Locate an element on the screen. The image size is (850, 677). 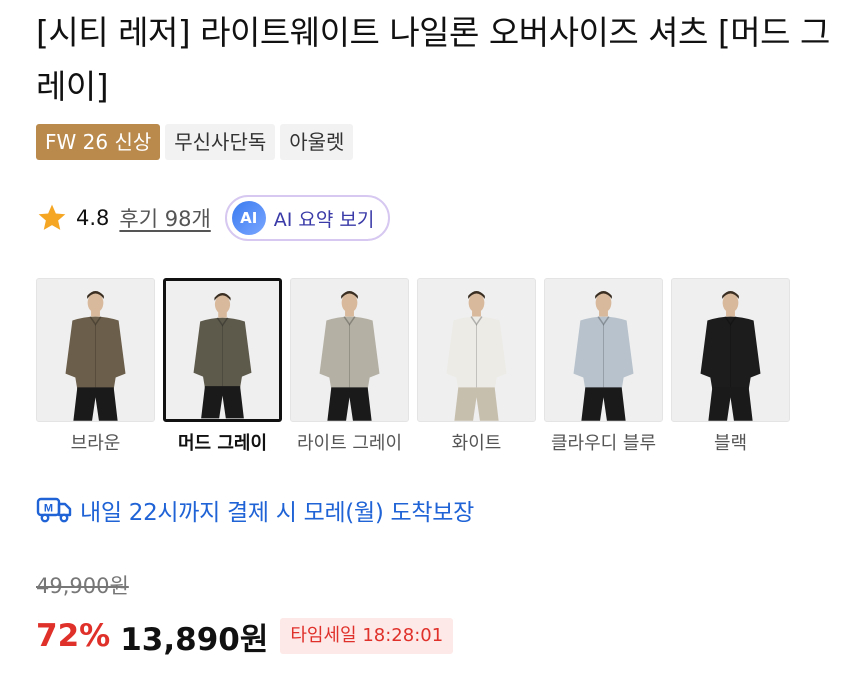
color-option: 머드 그레이 is located at coordinates (222, 367).